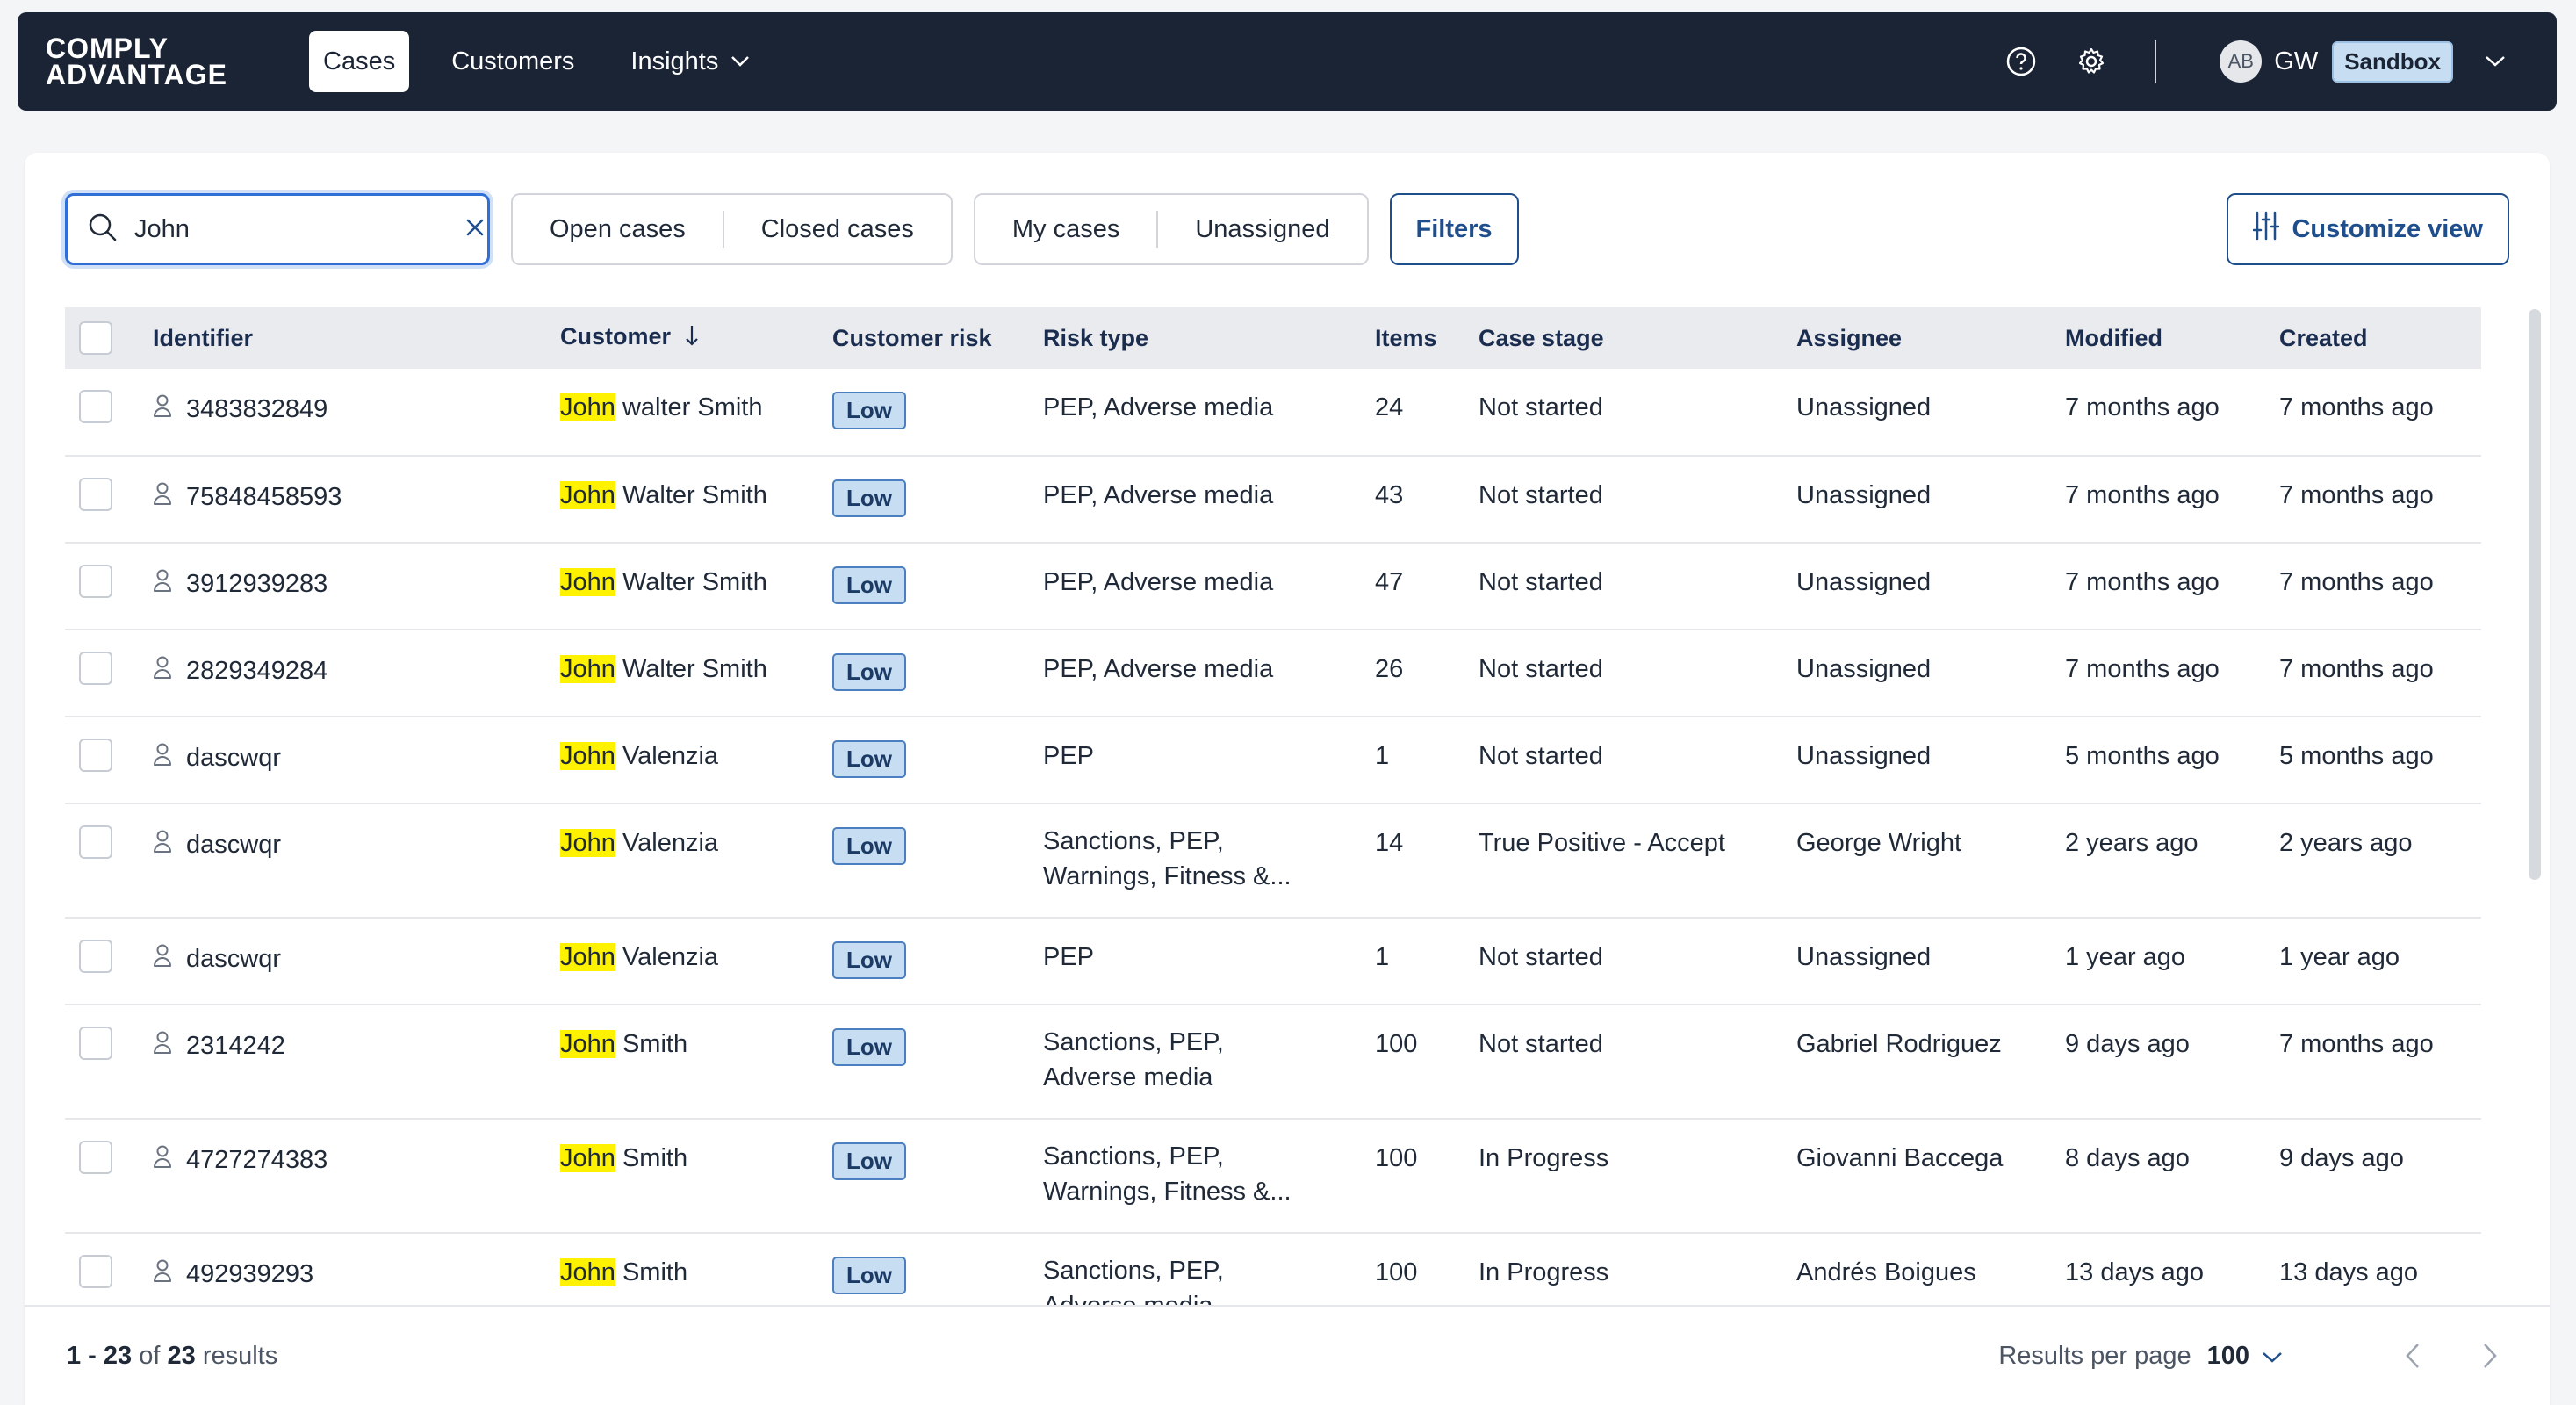 The image size is (2576, 1405). I want to click on select-all-checkbox, so click(95, 338).